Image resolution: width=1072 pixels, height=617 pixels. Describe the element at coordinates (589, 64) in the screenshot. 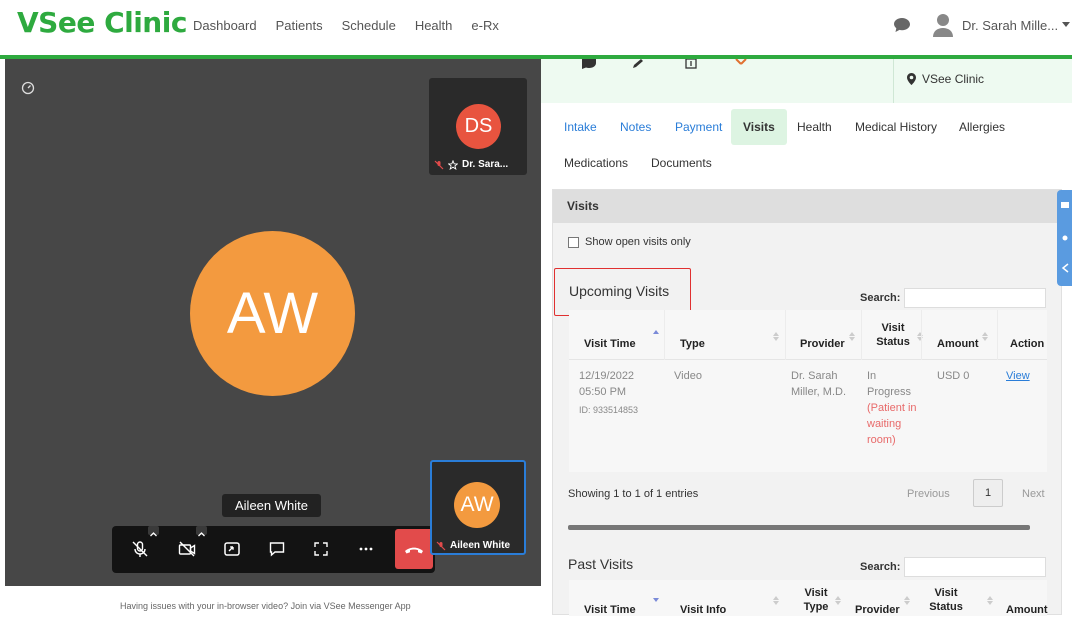

I see `chat-action-icon` at that location.